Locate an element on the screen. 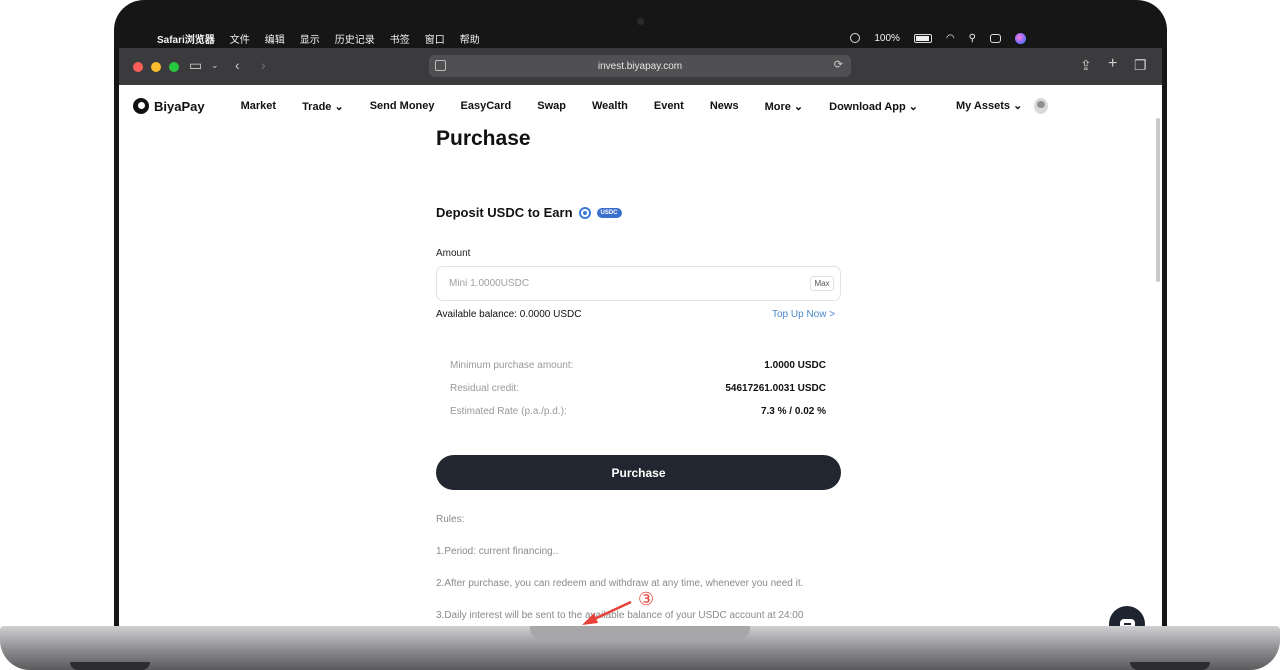 The width and height of the screenshot is (1280, 670). menubar-status: 100% ◠ ⚲ is located at coordinates (938, 38).